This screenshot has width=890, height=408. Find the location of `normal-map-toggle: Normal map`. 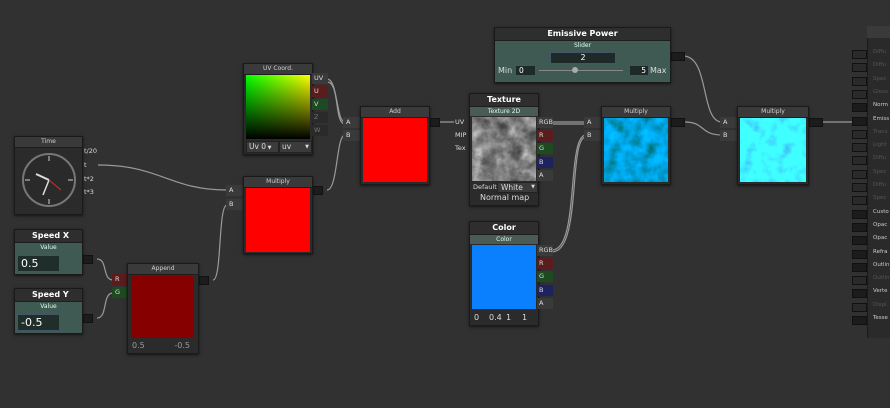

normal-map-toggle: Normal map is located at coordinates (504, 197).